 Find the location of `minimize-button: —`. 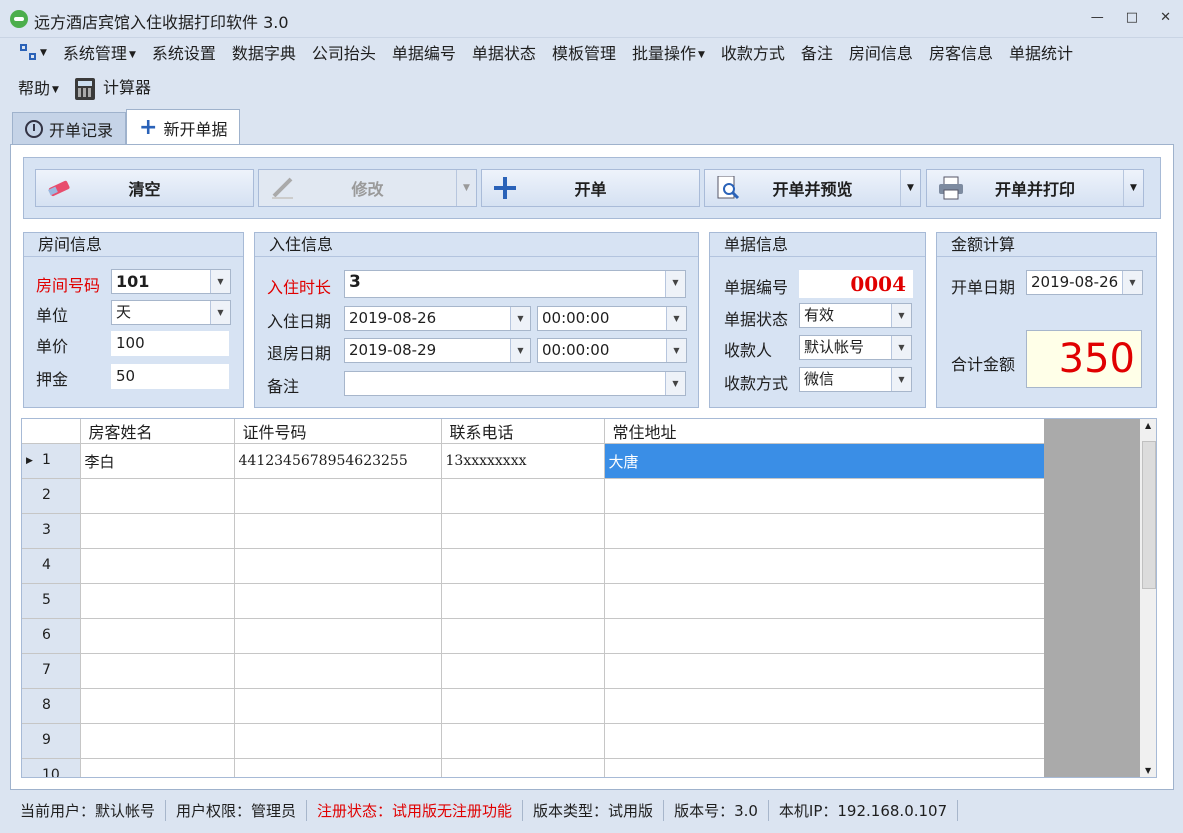

minimize-button: — is located at coordinates (1097, 17).